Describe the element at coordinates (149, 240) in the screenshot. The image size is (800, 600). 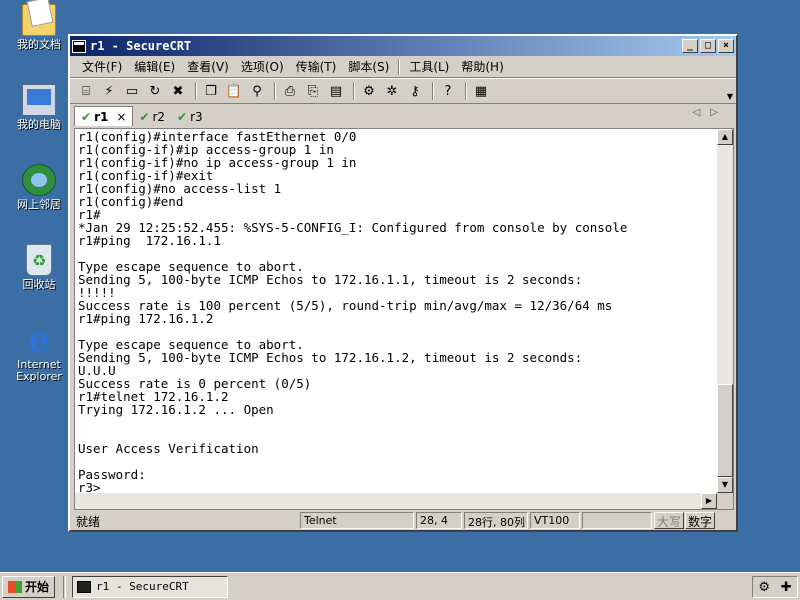
I see `terminal-line: r1#ping 172.16.1.1` at that location.